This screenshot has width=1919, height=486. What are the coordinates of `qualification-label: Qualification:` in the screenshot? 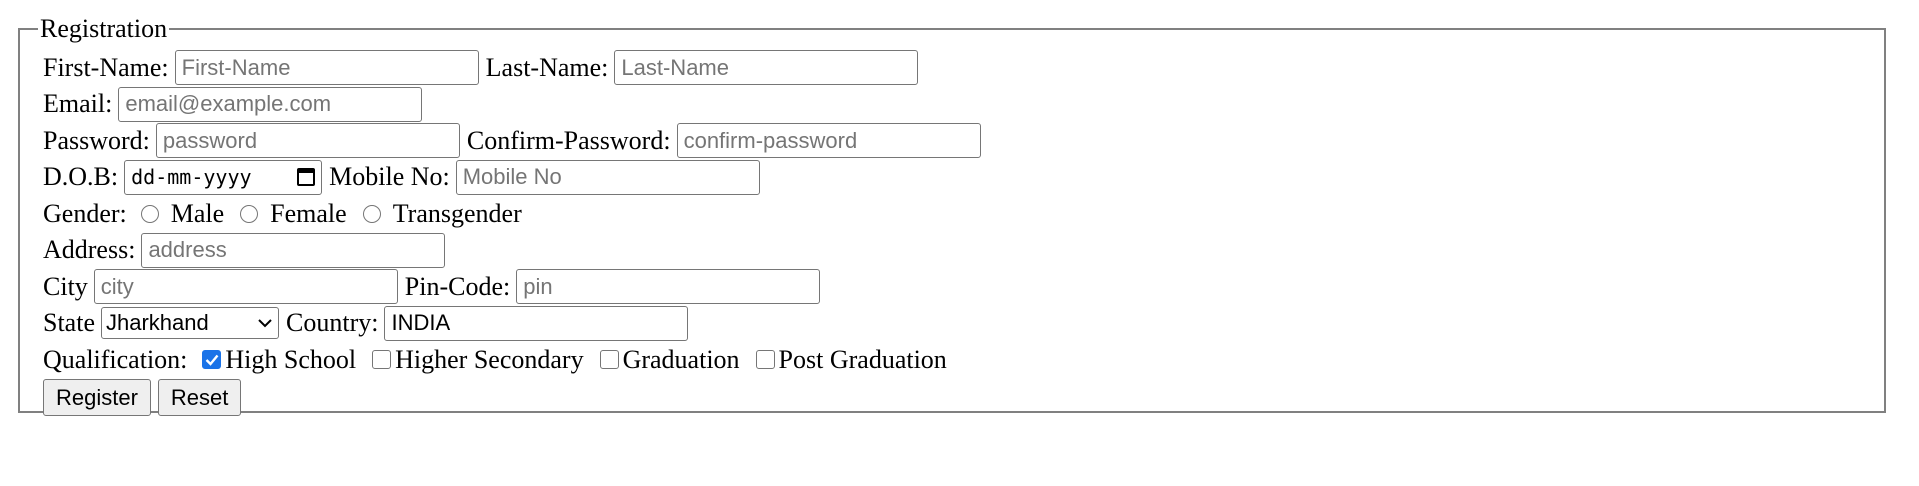 It's located at (115, 359).